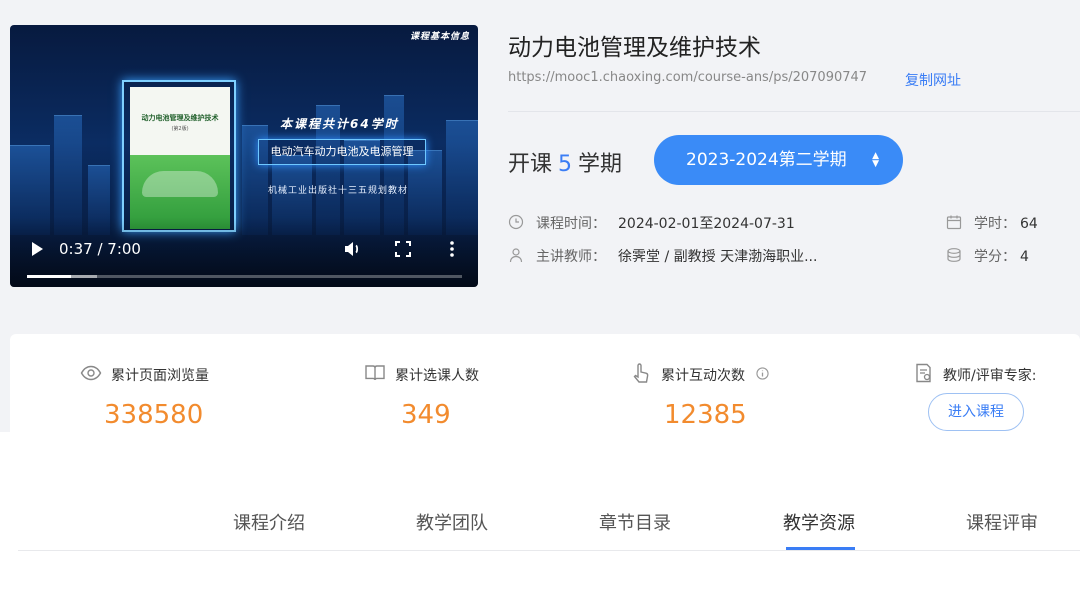  I want to click on active-tab-indicator, so click(820, 548).